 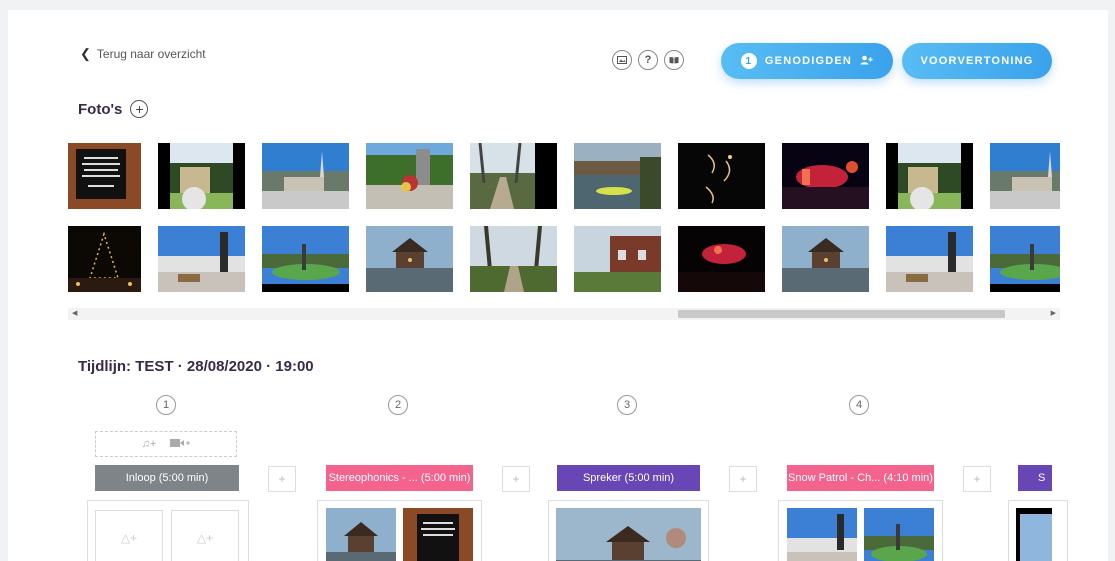 I want to click on back-link: ❮ Terug naar overzicht, so click(x=143, y=54).